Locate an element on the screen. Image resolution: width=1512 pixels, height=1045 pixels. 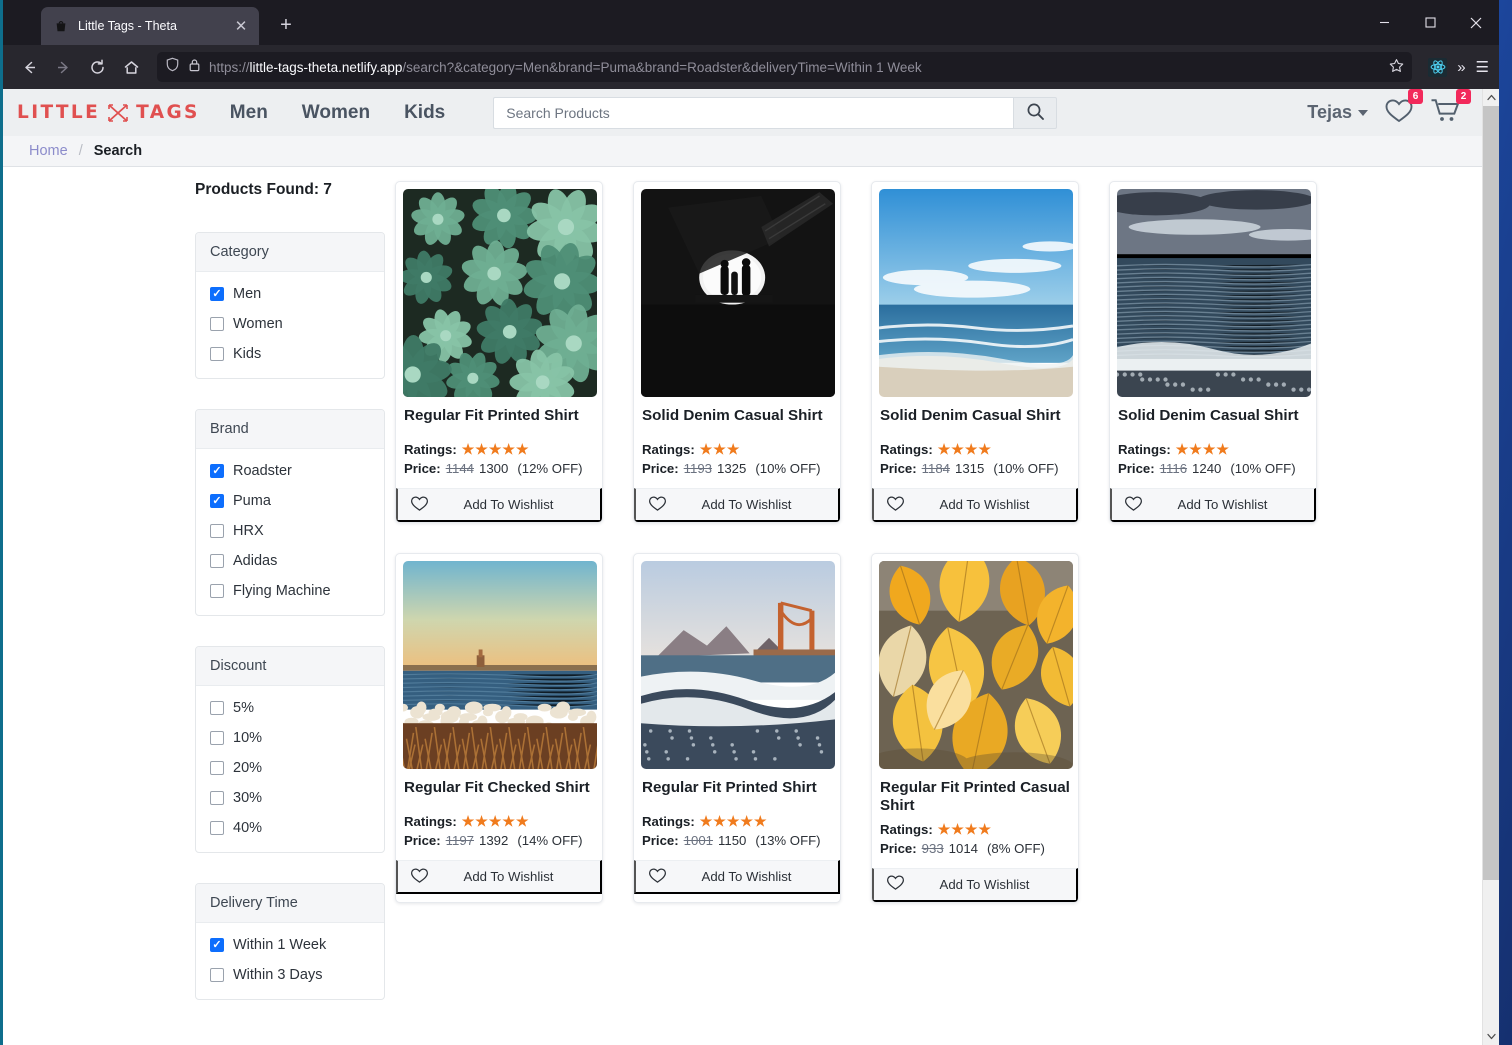
bookmark-star-icon is located at coordinates (1396, 67).